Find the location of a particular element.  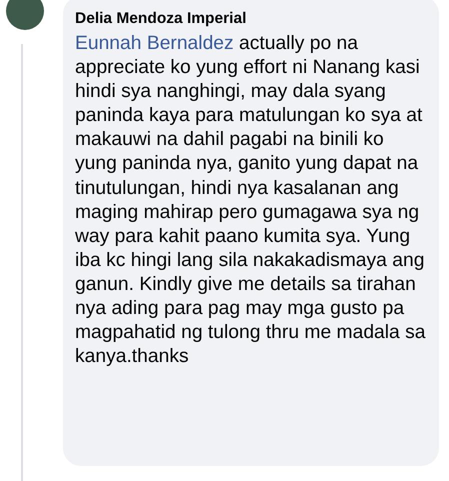

avatar-circle is located at coordinates (25, 15).